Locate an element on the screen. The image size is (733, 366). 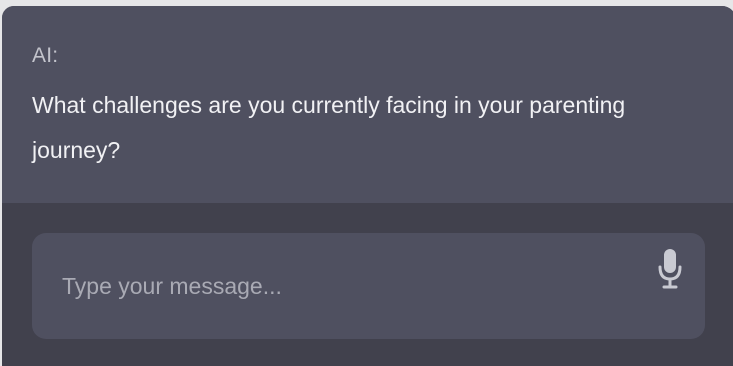
sender-label: AI: is located at coordinates (45, 55).